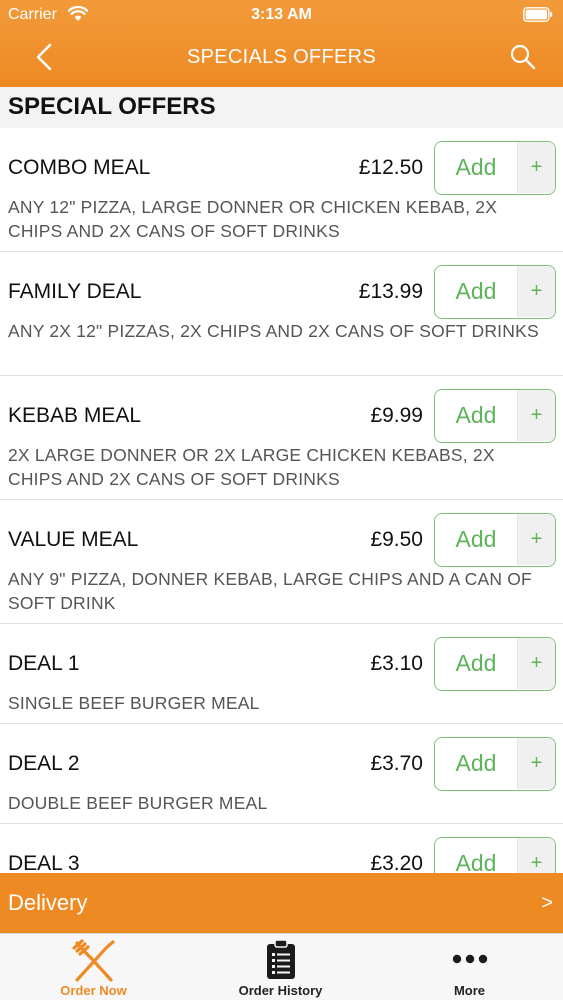 This screenshot has width=563, height=1000. Describe the element at coordinates (44, 763) in the screenshot. I see `item-name: DEAL 2` at that location.